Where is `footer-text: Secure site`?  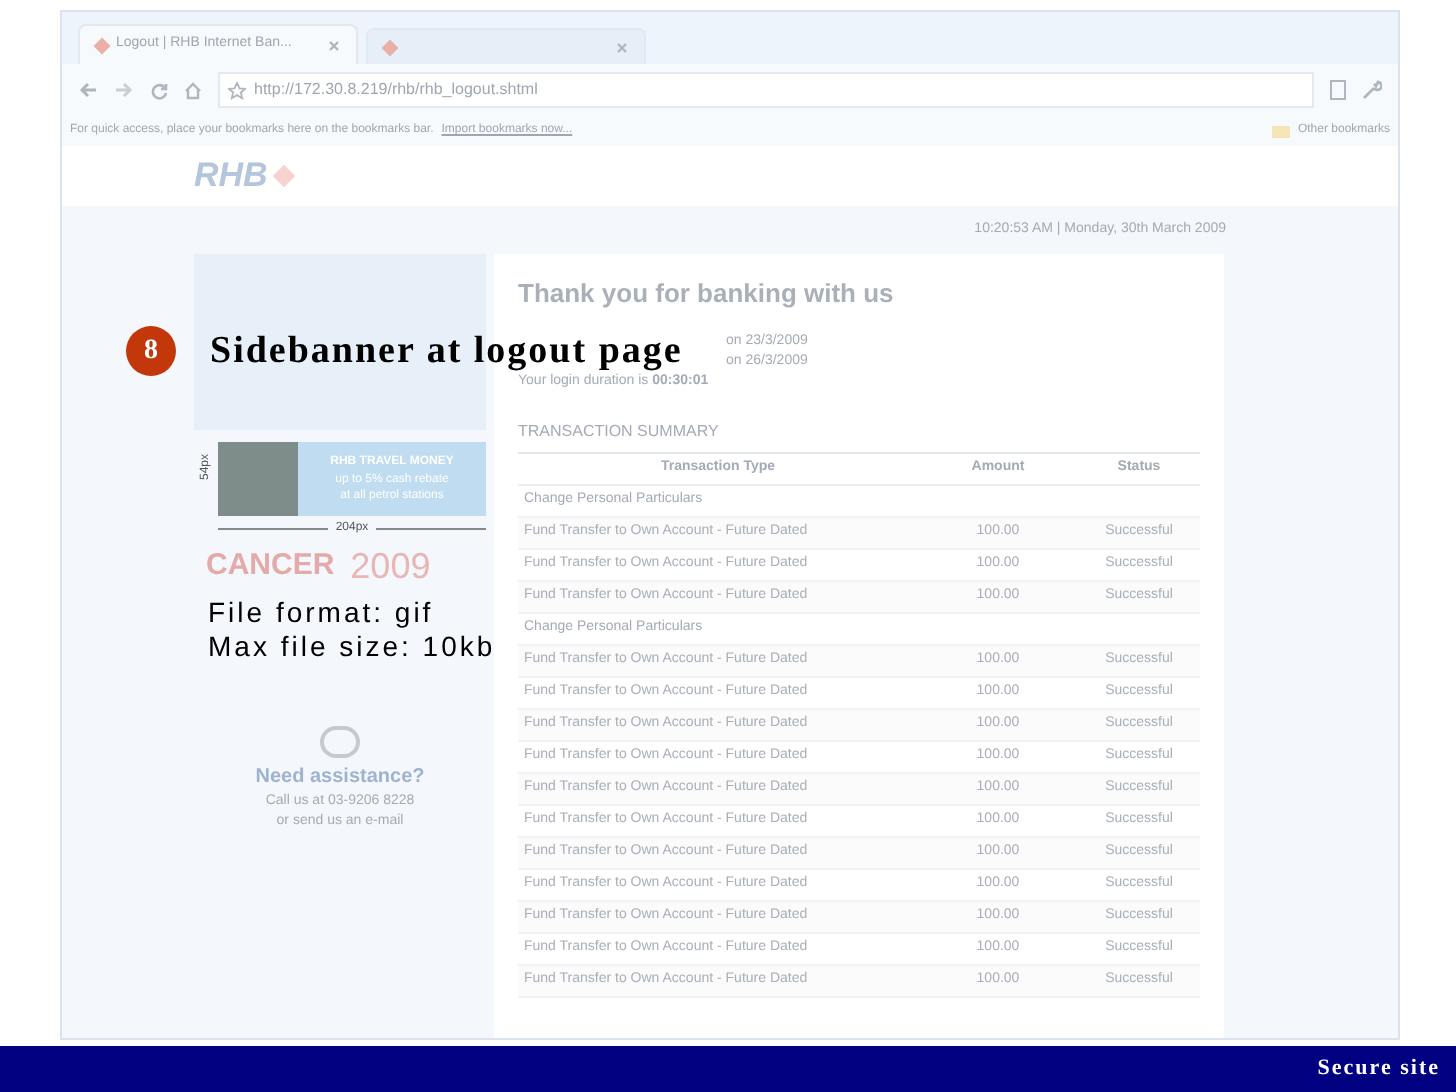
footer-text: Secure site is located at coordinates (1378, 1069).